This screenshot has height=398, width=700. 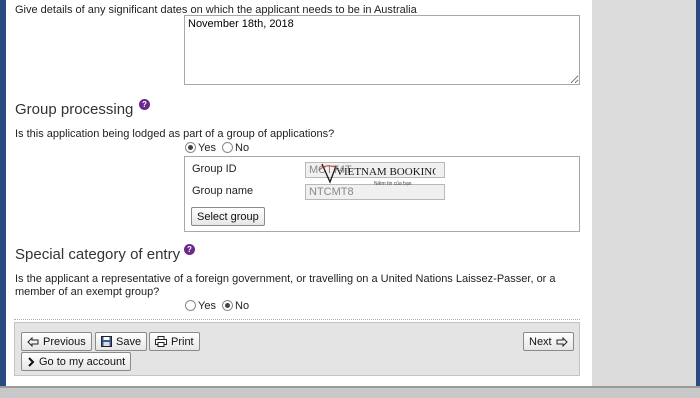 What do you see at coordinates (207, 306) in the screenshot?
I see `special-yes-label: Yes` at bounding box center [207, 306].